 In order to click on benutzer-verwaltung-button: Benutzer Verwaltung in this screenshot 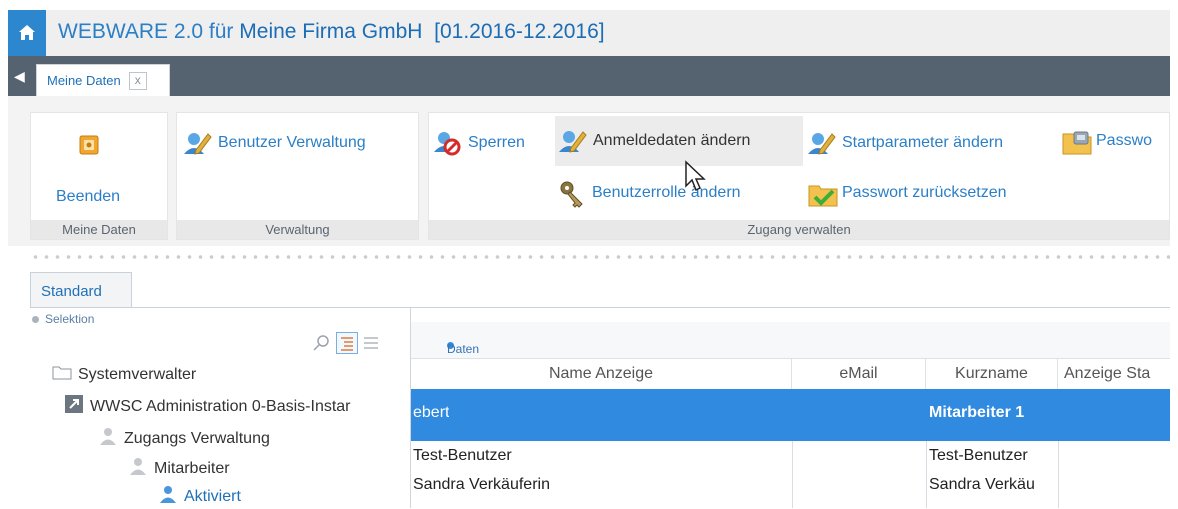, I will do `click(275, 143)`.